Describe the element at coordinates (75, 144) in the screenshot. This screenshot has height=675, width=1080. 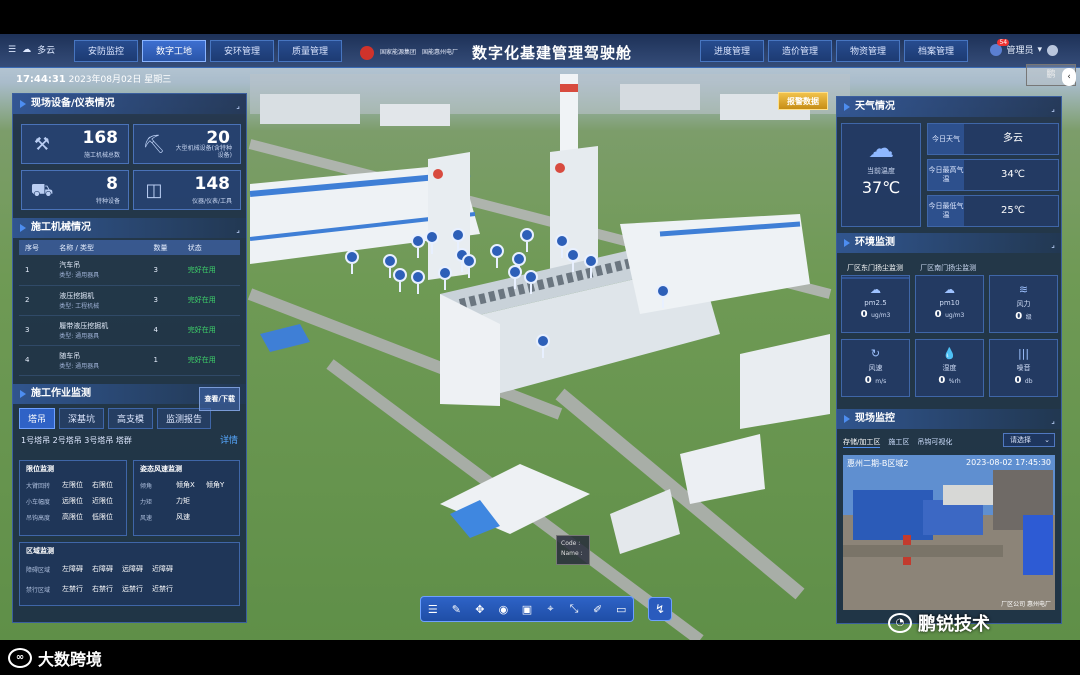
I see `stat-machinery-total: ⚒ 168 施工机械总数` at that location.